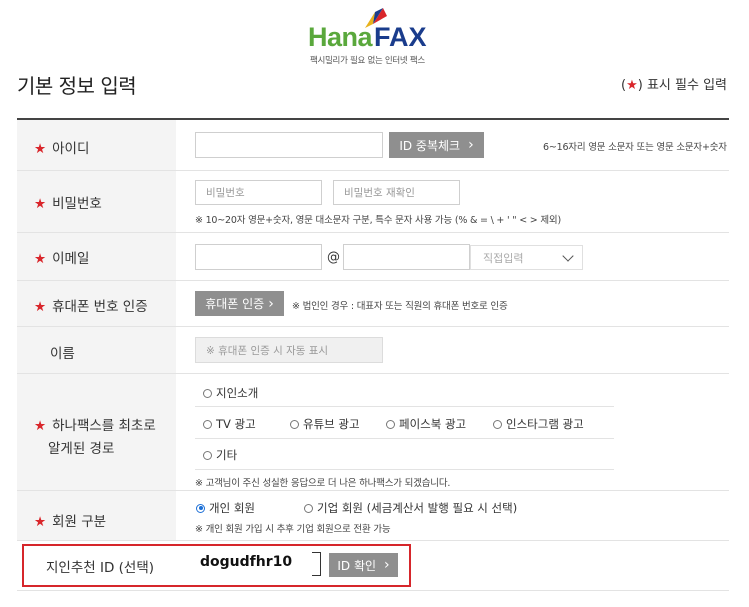 This screenshot has width=749, height=607. I want to click on phone-verify-button: 휴대폰 인증 ›, so click(239, 303).